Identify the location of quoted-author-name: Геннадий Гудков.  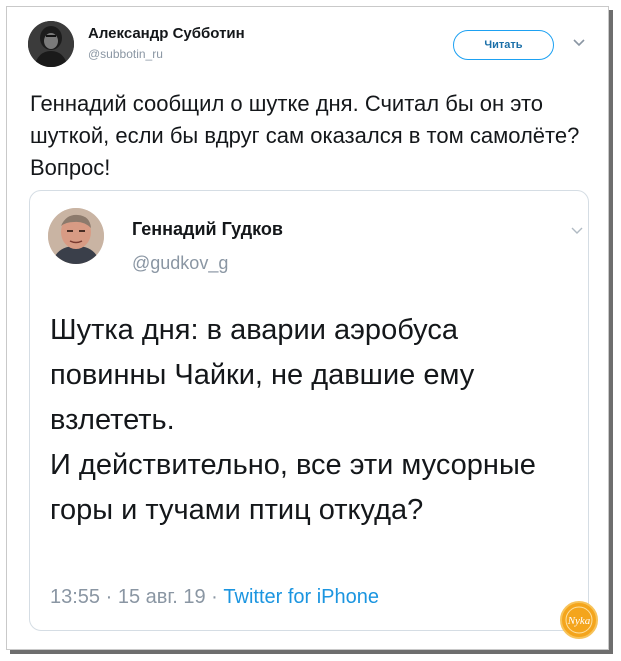
(207, 229).